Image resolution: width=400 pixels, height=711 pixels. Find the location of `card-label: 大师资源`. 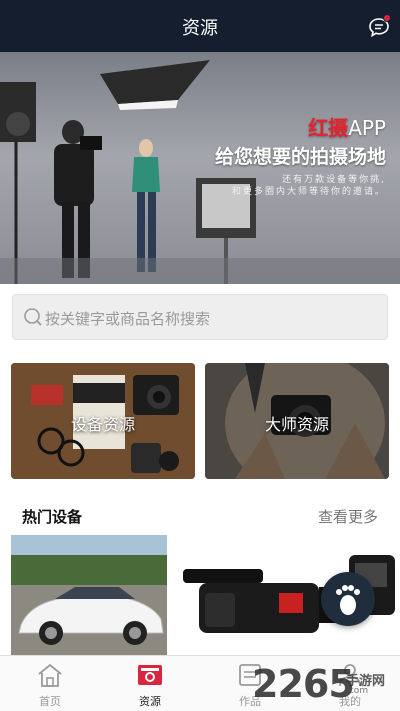

card-label: 大师资源 is located at coordinates (296, 424).